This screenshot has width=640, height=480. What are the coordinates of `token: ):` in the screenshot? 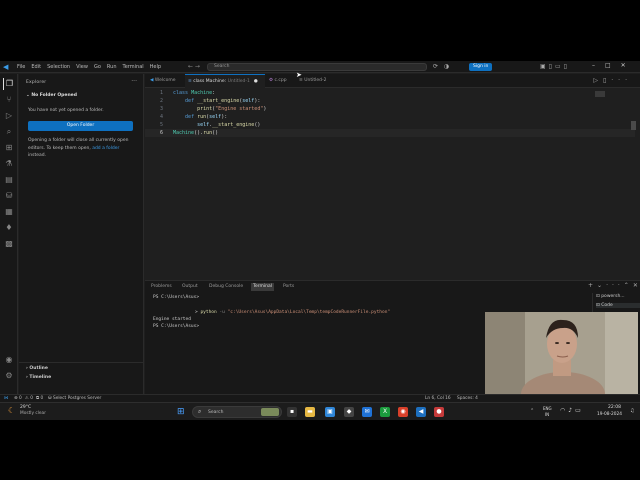 It's located at (257, 101).